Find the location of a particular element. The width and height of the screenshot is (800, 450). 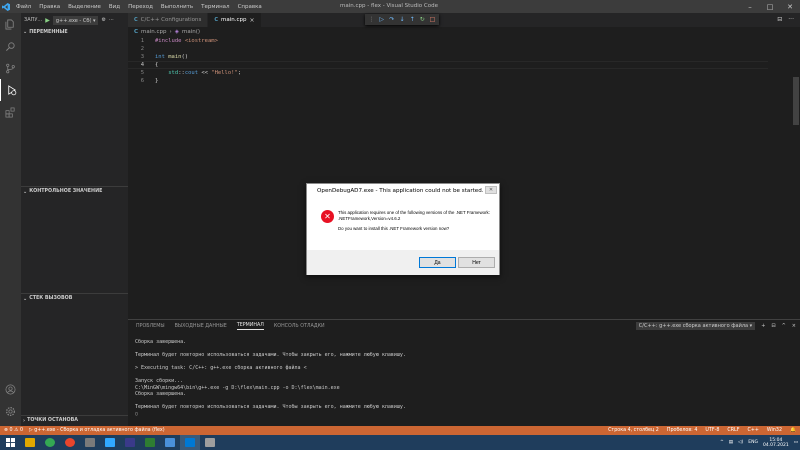

problems-status: ⊗ 0 ⚠ 0 is located at coordinates (13, 430).